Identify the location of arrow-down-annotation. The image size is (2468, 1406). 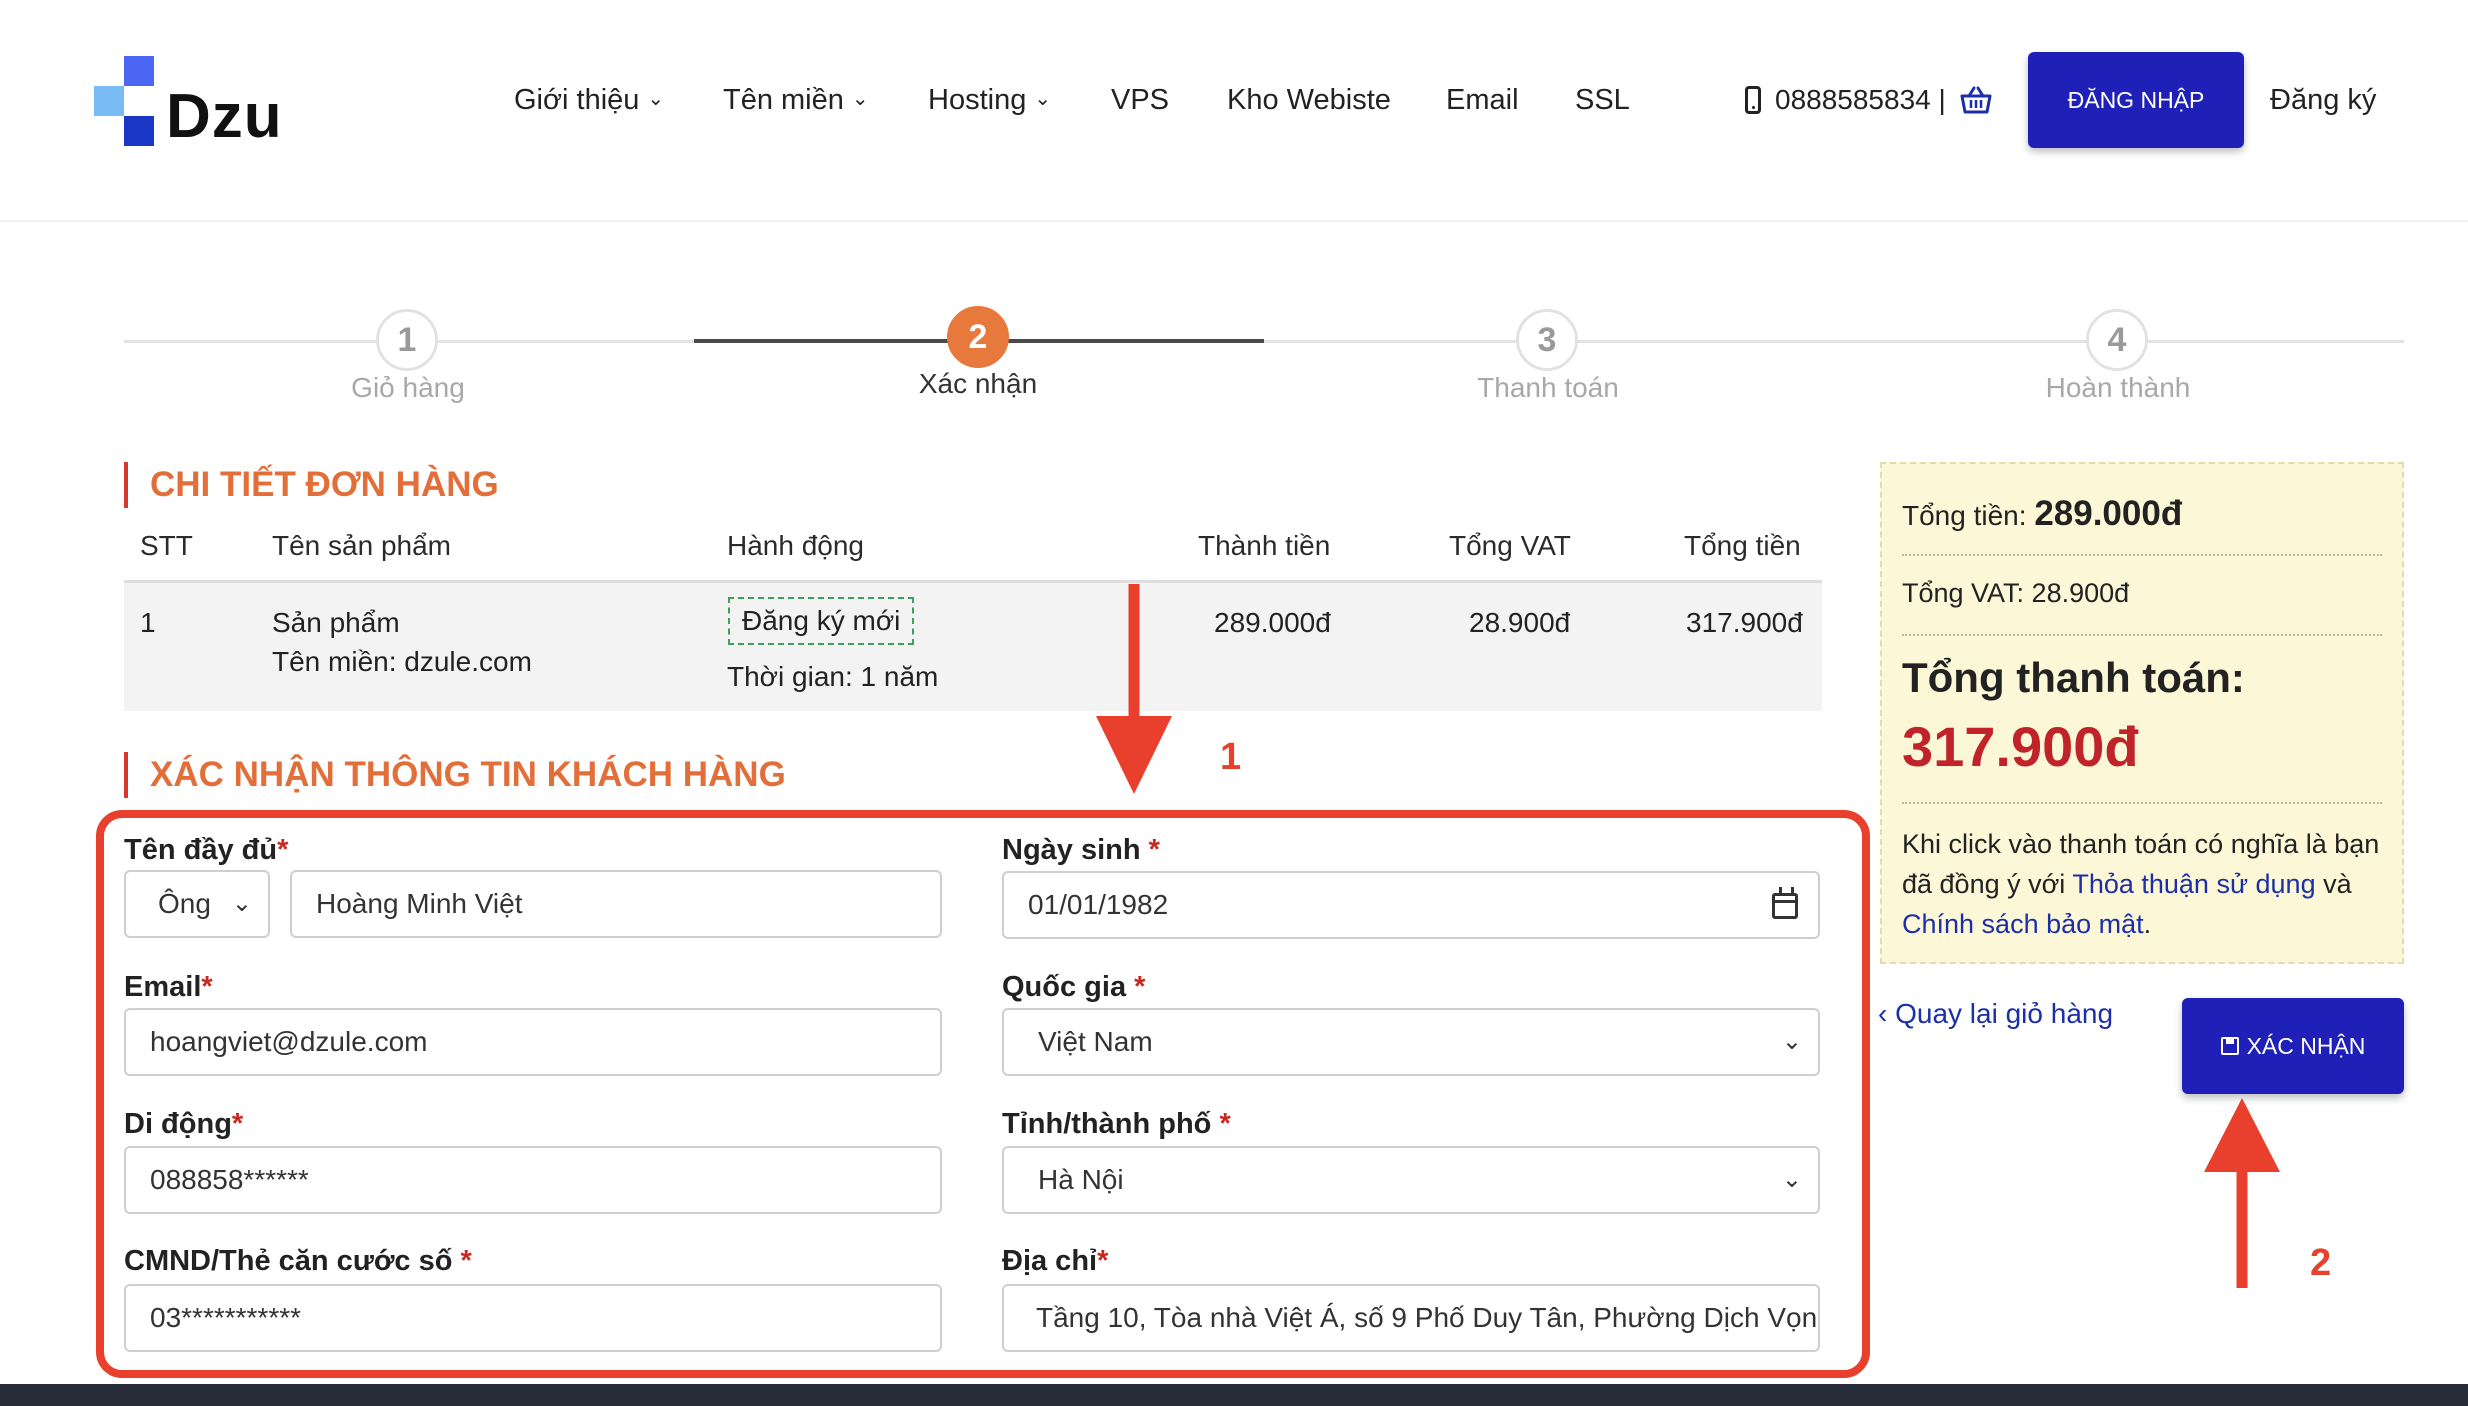
(1134, 689).